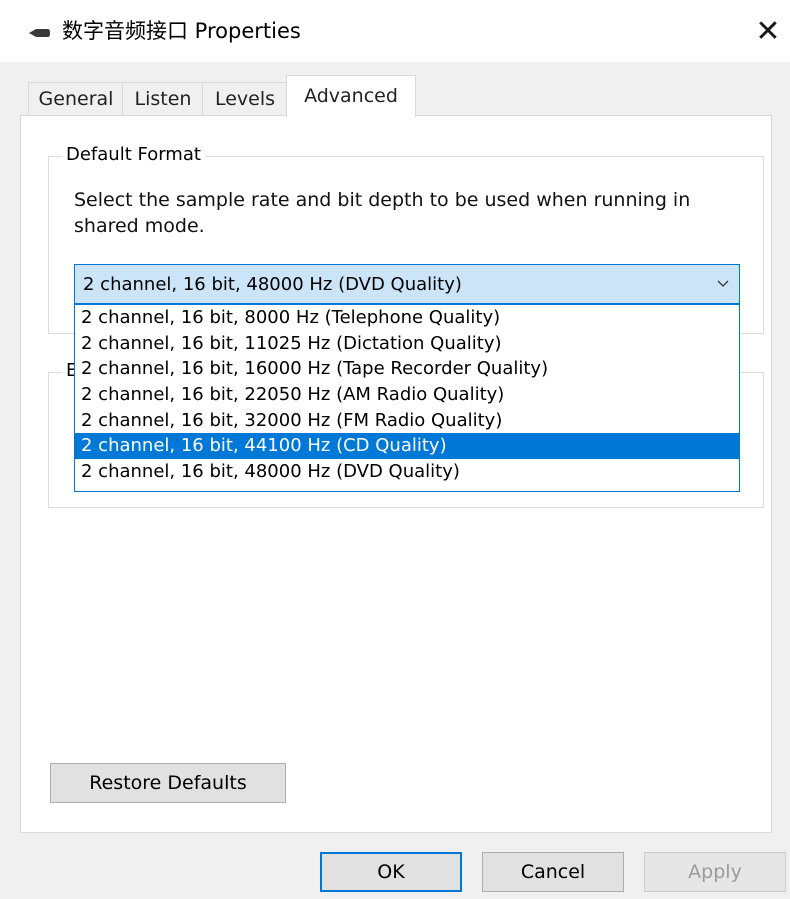 The image size is (790, 899). Describe the element at coordinates (168, 783) in the screenshot. I see `restore-defaults-button: Restore Defaults` at that location.